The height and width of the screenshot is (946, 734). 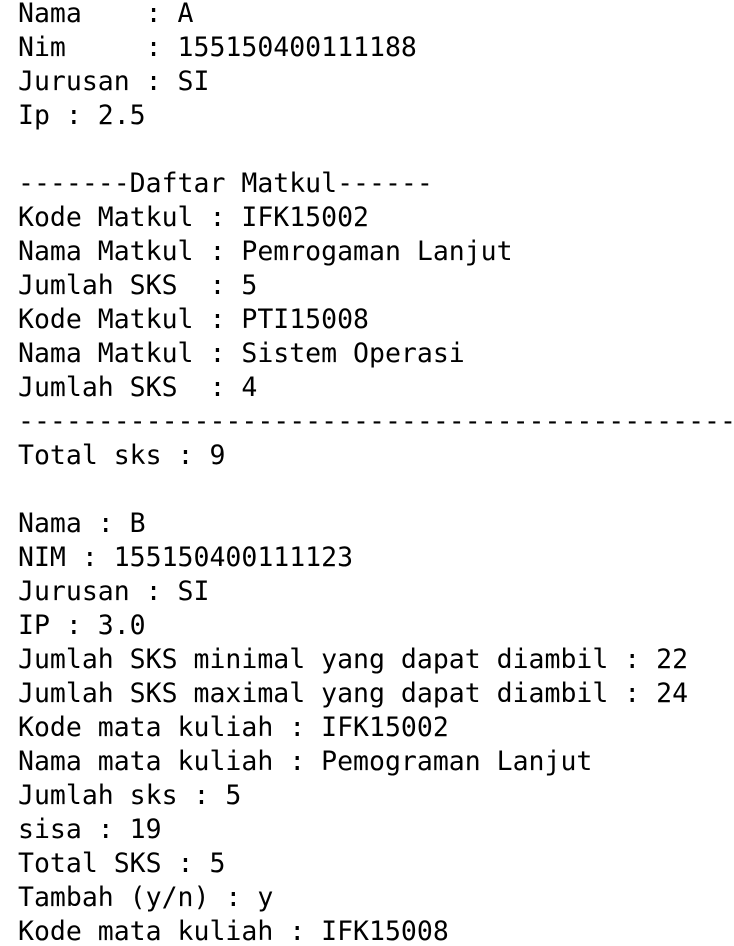 What do you see at coordinates (130, 795) in the screenshot?
I see `console-line: Jumlah sks : 5` at bounding box center [130, 795].